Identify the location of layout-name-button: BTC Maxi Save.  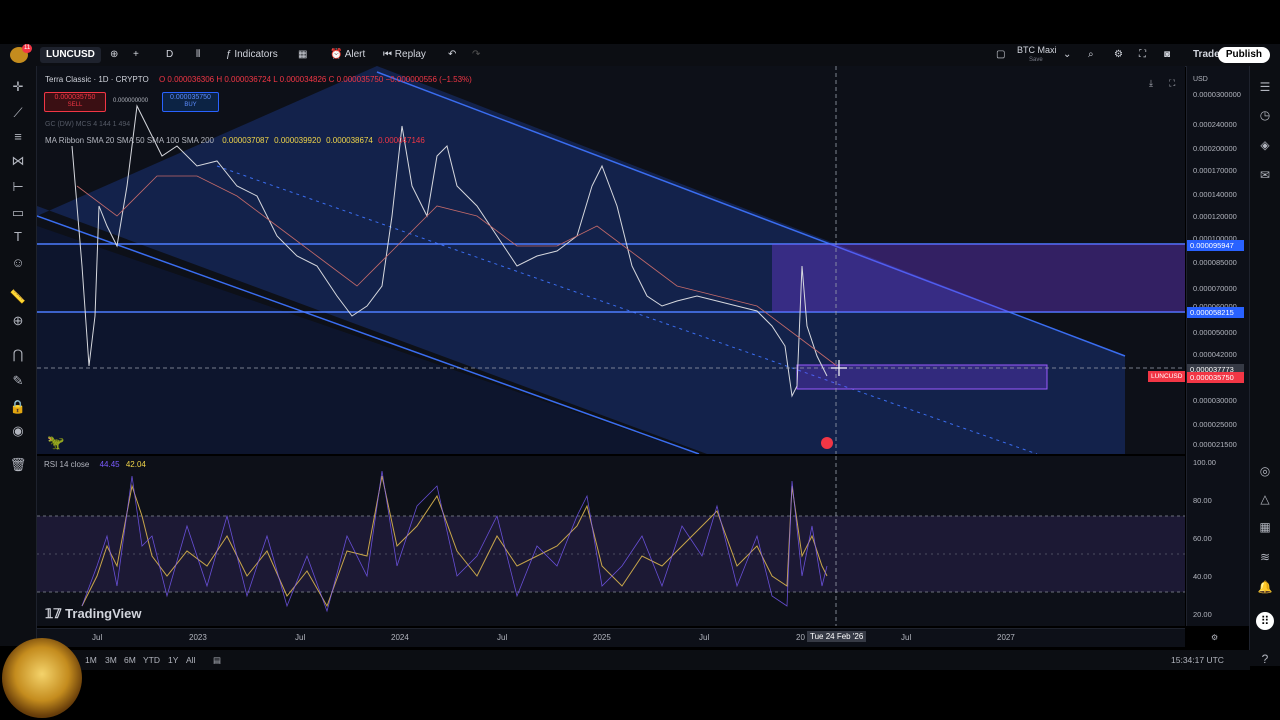
(1037, 54).